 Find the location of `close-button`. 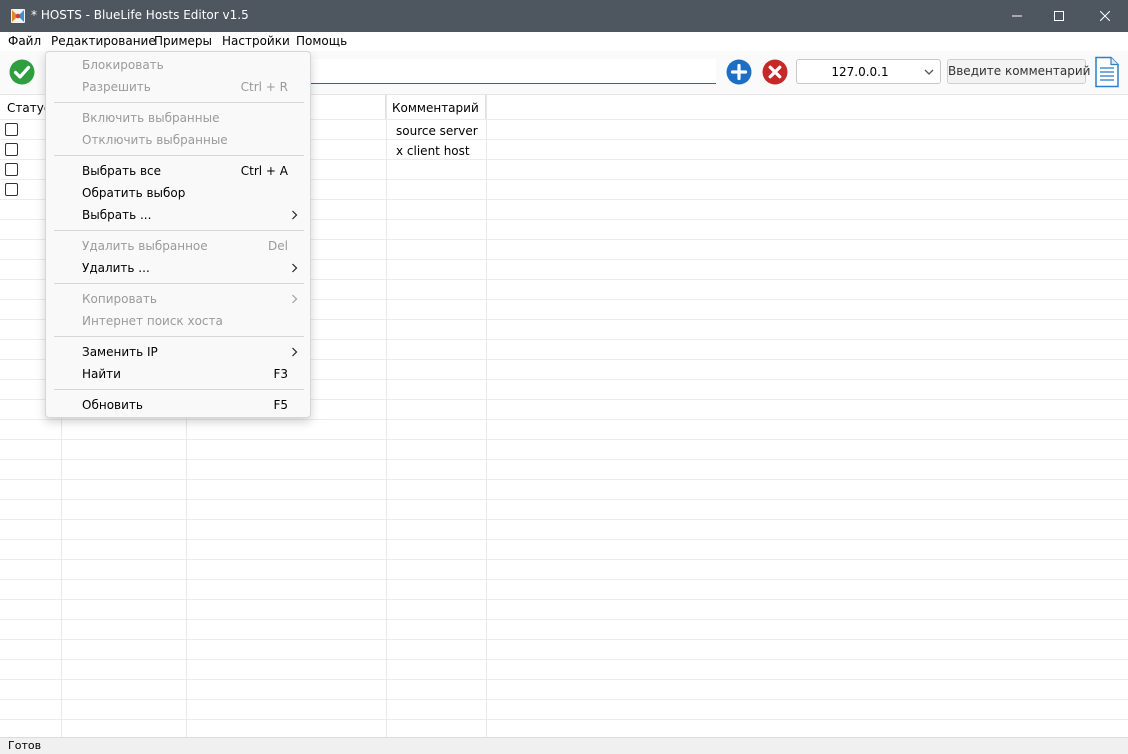

close-button is located at coordinates (1105, 16).